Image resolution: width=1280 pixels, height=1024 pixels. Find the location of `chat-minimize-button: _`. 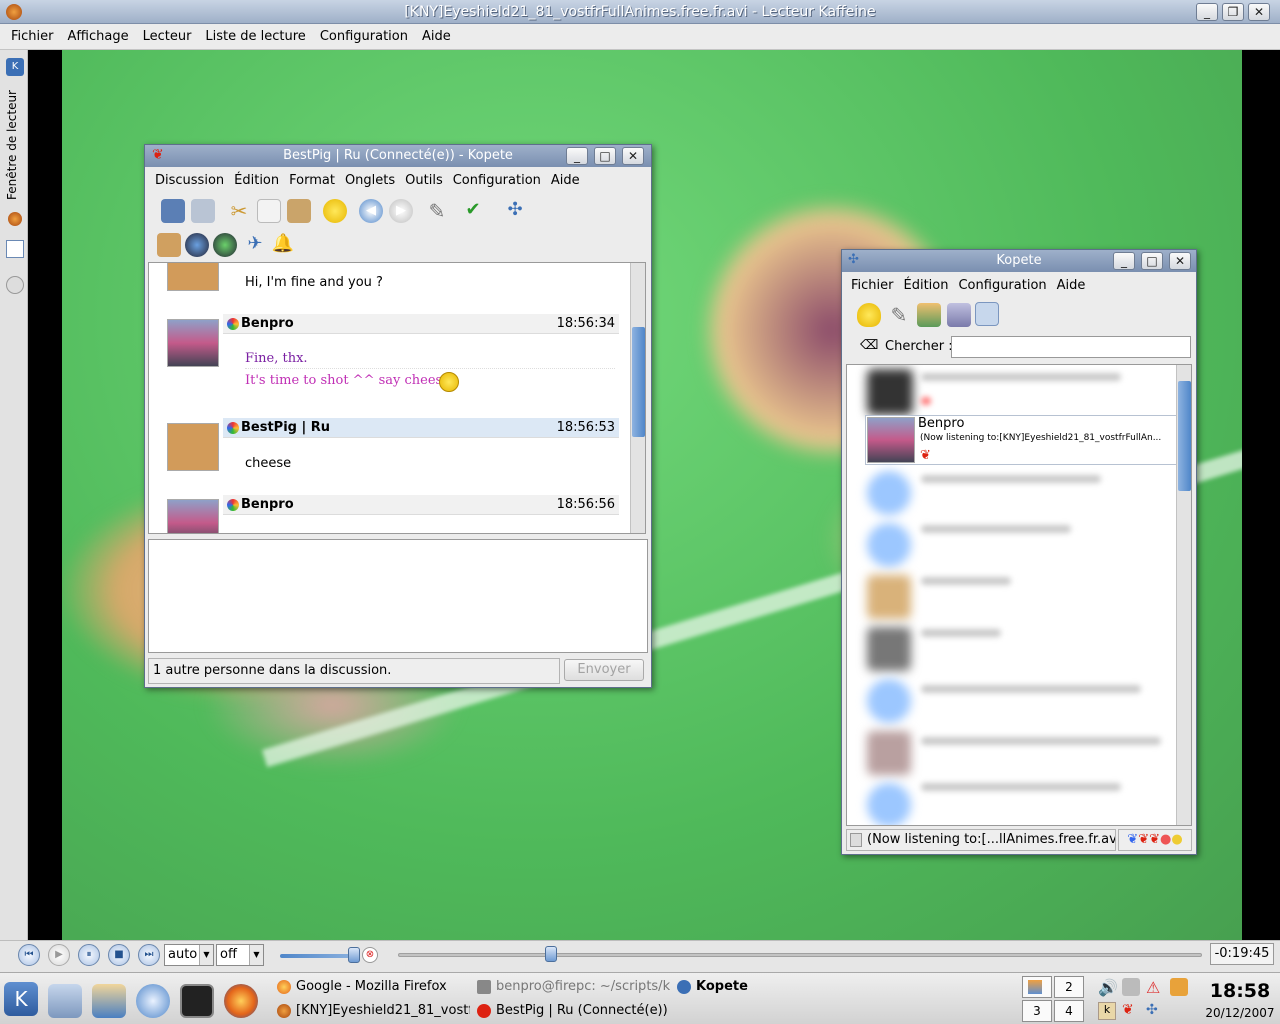

chat-minimize-button: _ is located at coordinates (577, 156).